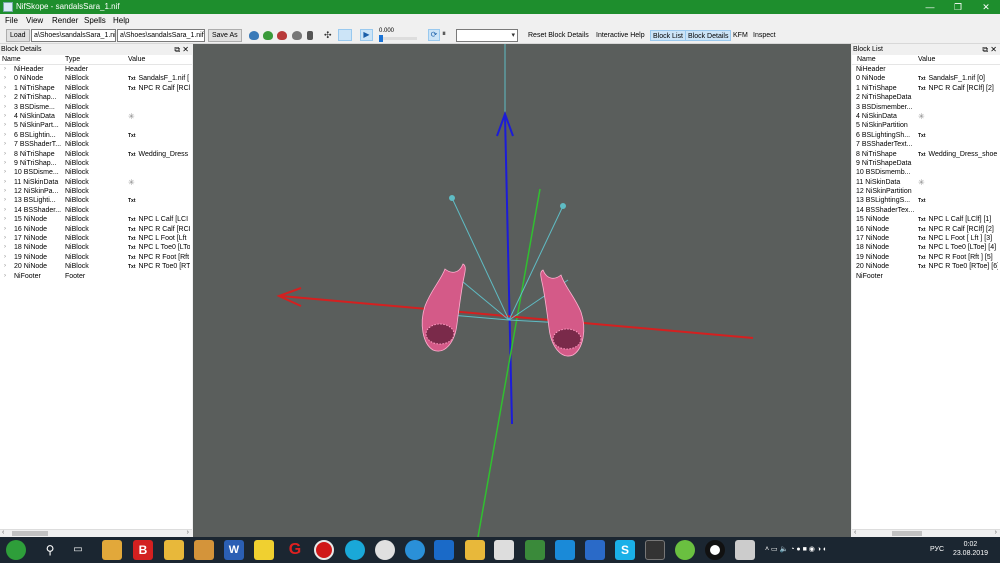  What do you see at coordinates (926, 116) in the screenshot?
I see `tree-row: 4 NiSkinData ✳` at bounding box center [926, 116].